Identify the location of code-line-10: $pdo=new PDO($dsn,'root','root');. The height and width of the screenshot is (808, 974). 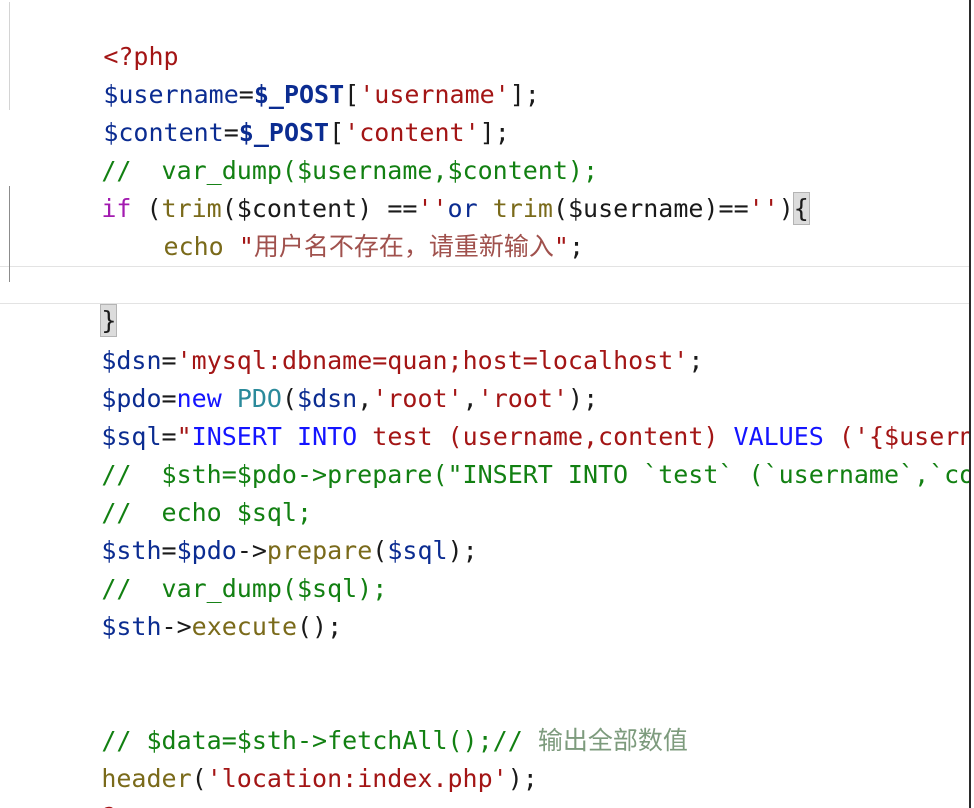
(484, 377).